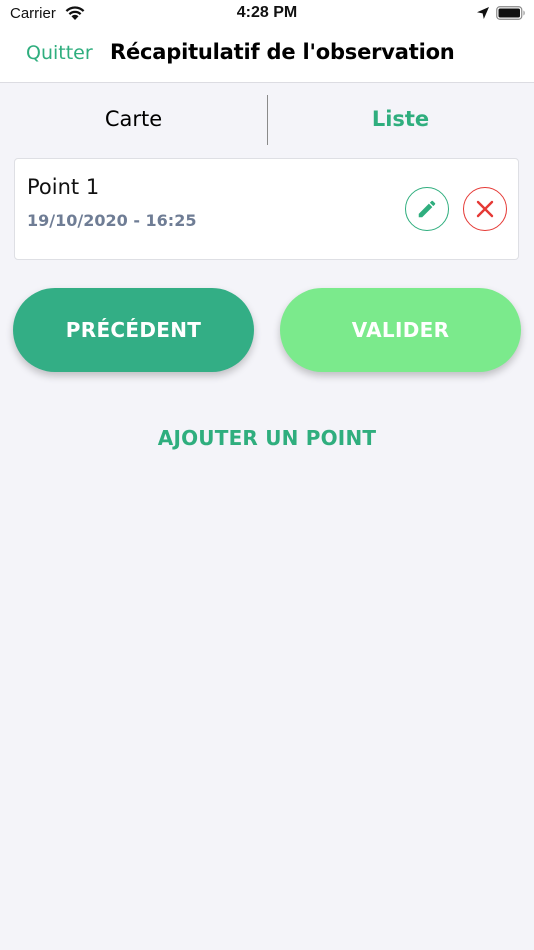  What do you see at coordinates (400, 330) in the screenshot?
I see `validate-button: VALIDER` at bounding box center [400, 330].